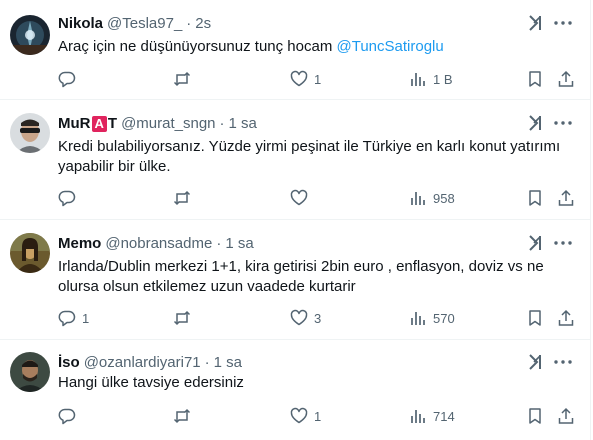 The height and width of the screenshot is (440, 593). I want to click on display-name-badge: A, so click(99, 123).